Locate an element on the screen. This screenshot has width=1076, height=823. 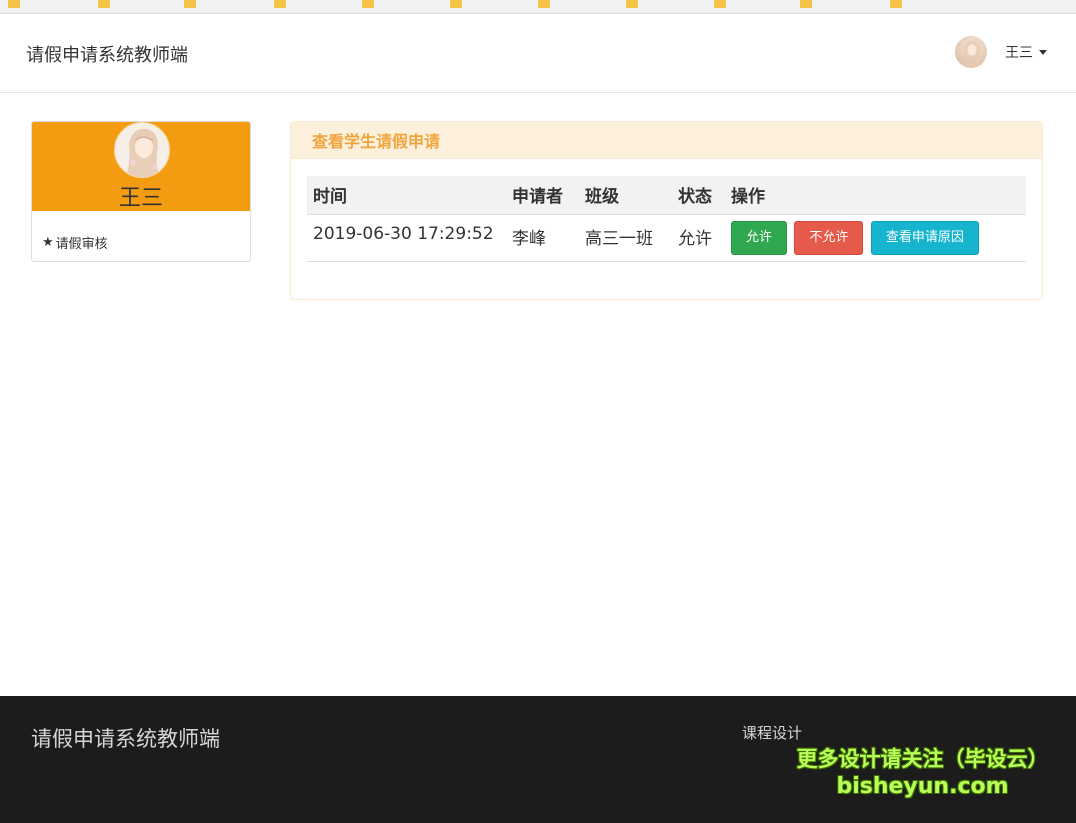
watermark-line2: bisheyun.com is located at coordinates (922, 786).